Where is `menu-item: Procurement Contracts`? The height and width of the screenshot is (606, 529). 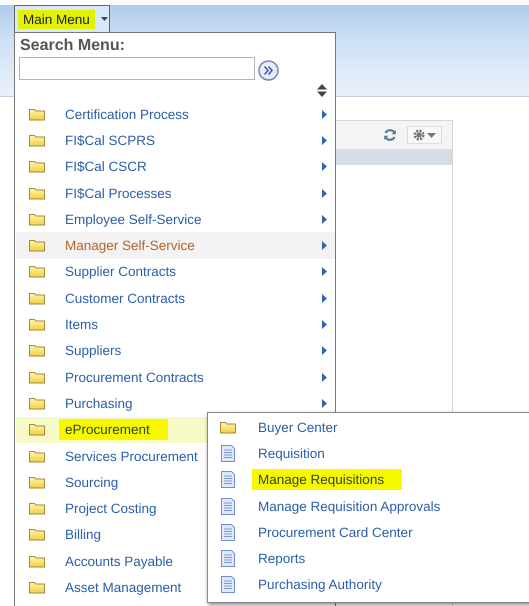 menu-item: Procurement Contracts is located at coordinates (175, 377).